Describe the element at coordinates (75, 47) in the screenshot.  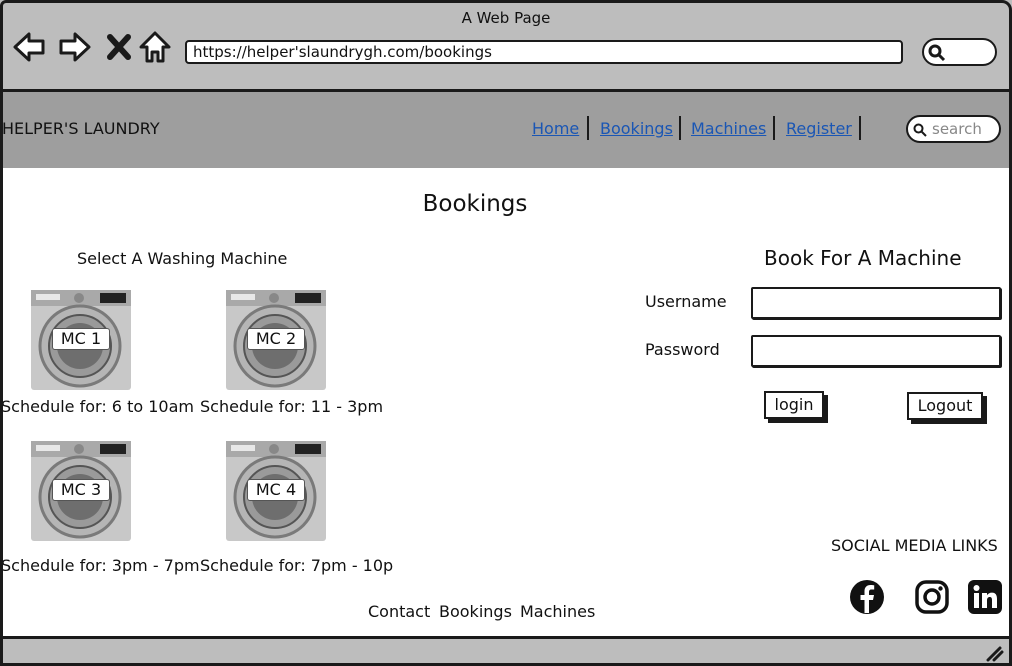
I see `forward-arrow-icon` at that location.